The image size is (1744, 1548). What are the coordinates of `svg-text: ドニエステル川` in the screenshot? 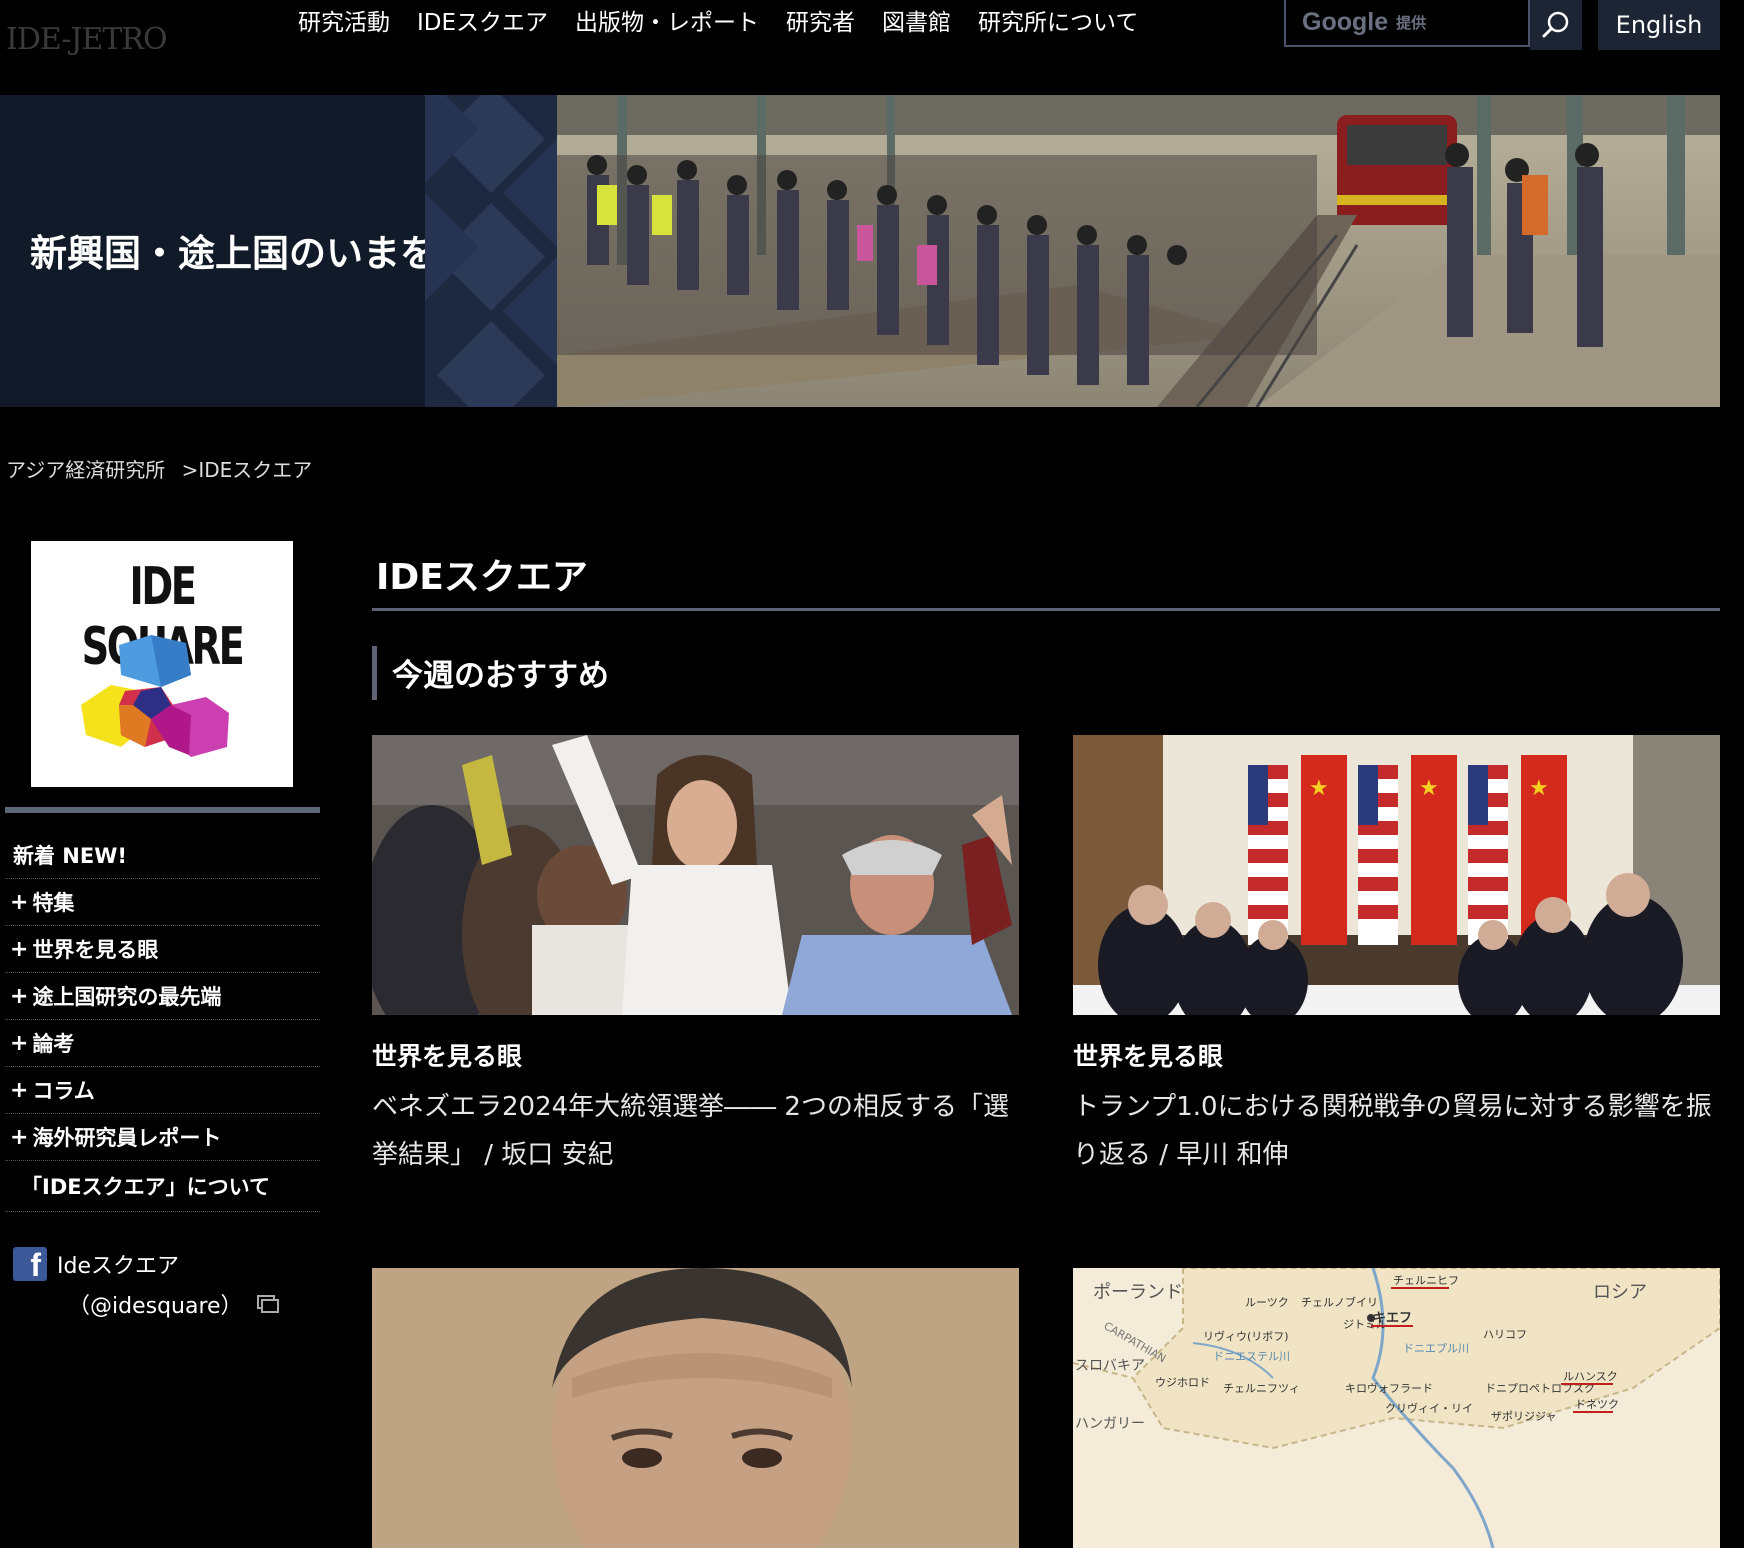 It's located at (1251, 1356).